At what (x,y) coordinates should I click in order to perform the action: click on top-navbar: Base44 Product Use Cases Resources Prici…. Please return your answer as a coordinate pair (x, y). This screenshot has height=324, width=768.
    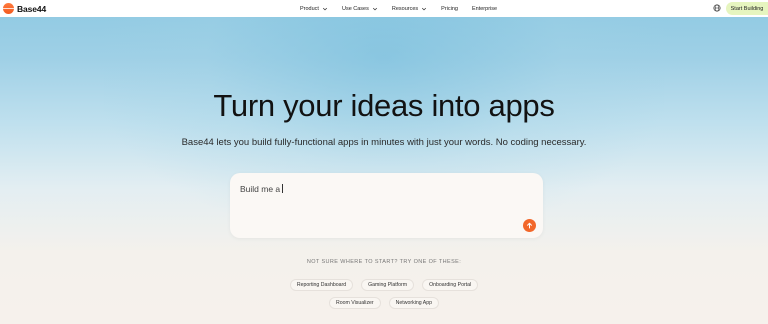
    Looking at the image, I should click on (384, 8).